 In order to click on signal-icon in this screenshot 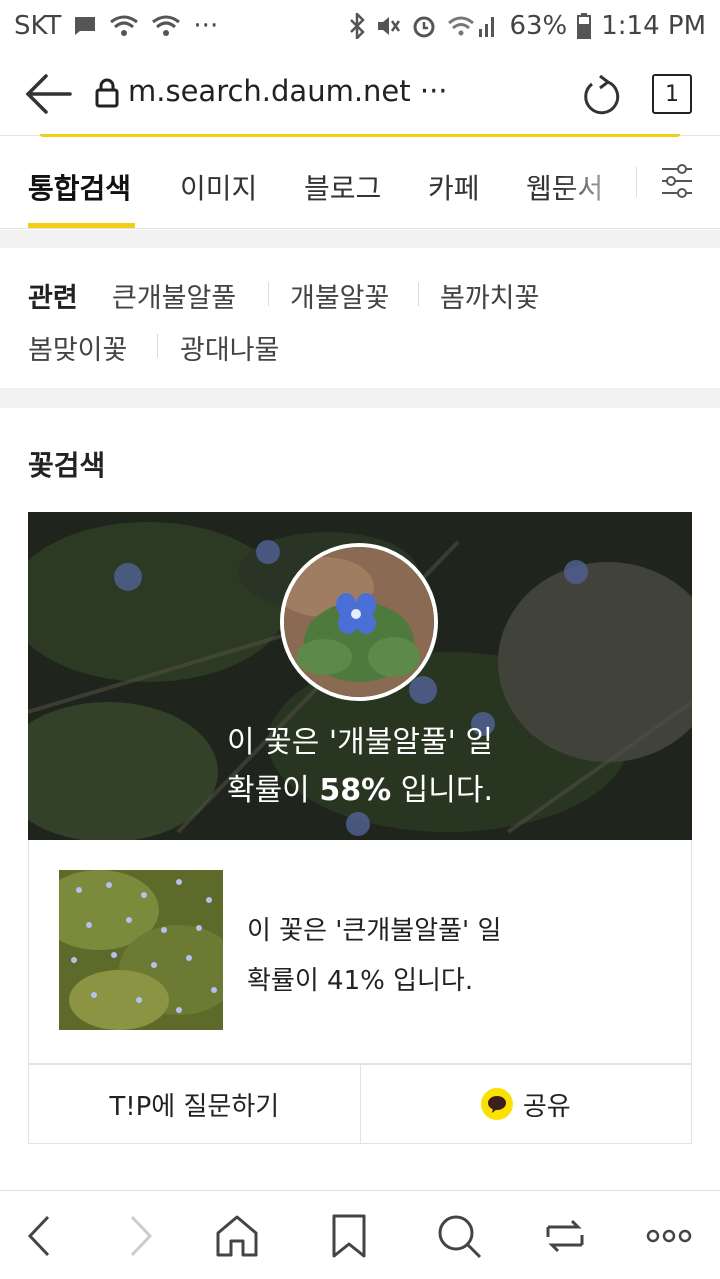, I will do `click(473, 26)`.